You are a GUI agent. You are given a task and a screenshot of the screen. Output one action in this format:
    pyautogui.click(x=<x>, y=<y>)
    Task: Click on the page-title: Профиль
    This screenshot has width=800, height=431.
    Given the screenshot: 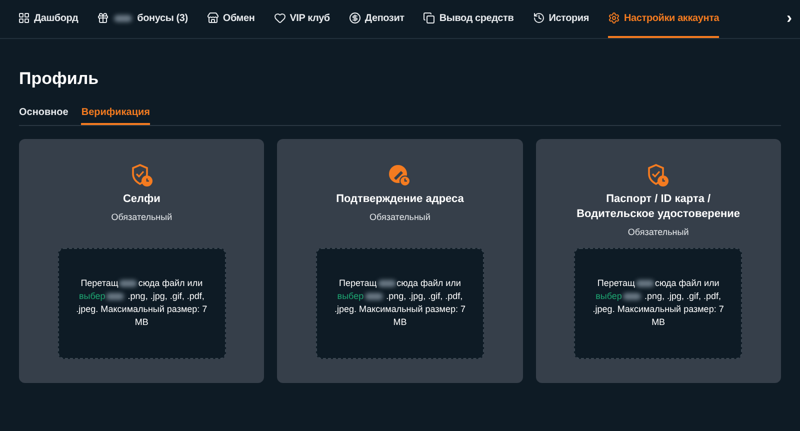 What is the action you would take?
    pyautogui.click(x=59, y=79)
    